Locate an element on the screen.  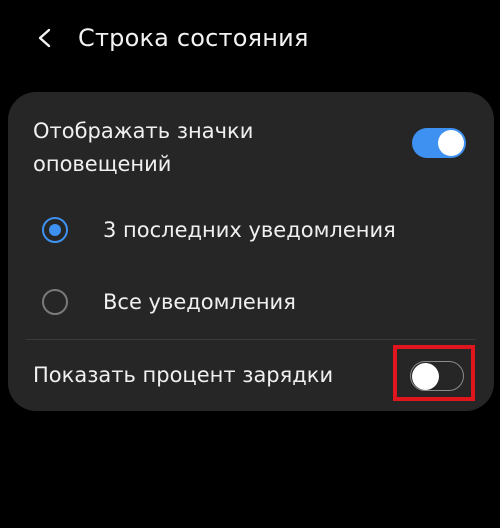
radio-selected-dot is located at coordinates (55, 230).